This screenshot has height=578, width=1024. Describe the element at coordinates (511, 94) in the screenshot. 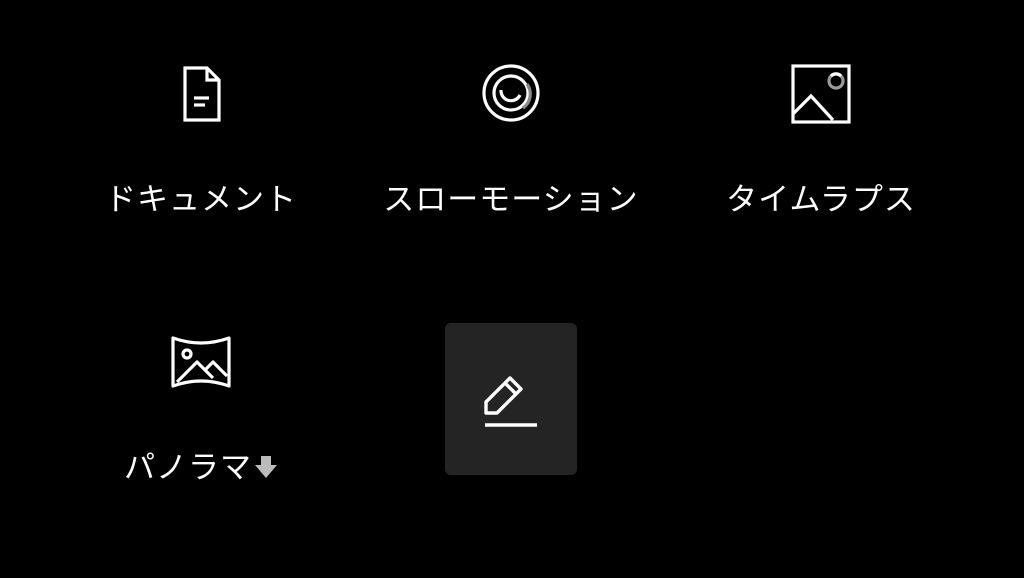

I see `slow-motion-icon` at that location.